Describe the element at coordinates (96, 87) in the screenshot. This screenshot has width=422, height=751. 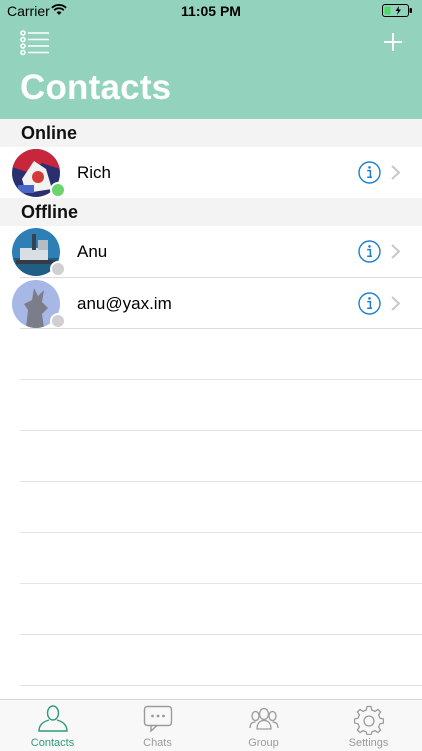
I see `page-title: Contacts` at that location.